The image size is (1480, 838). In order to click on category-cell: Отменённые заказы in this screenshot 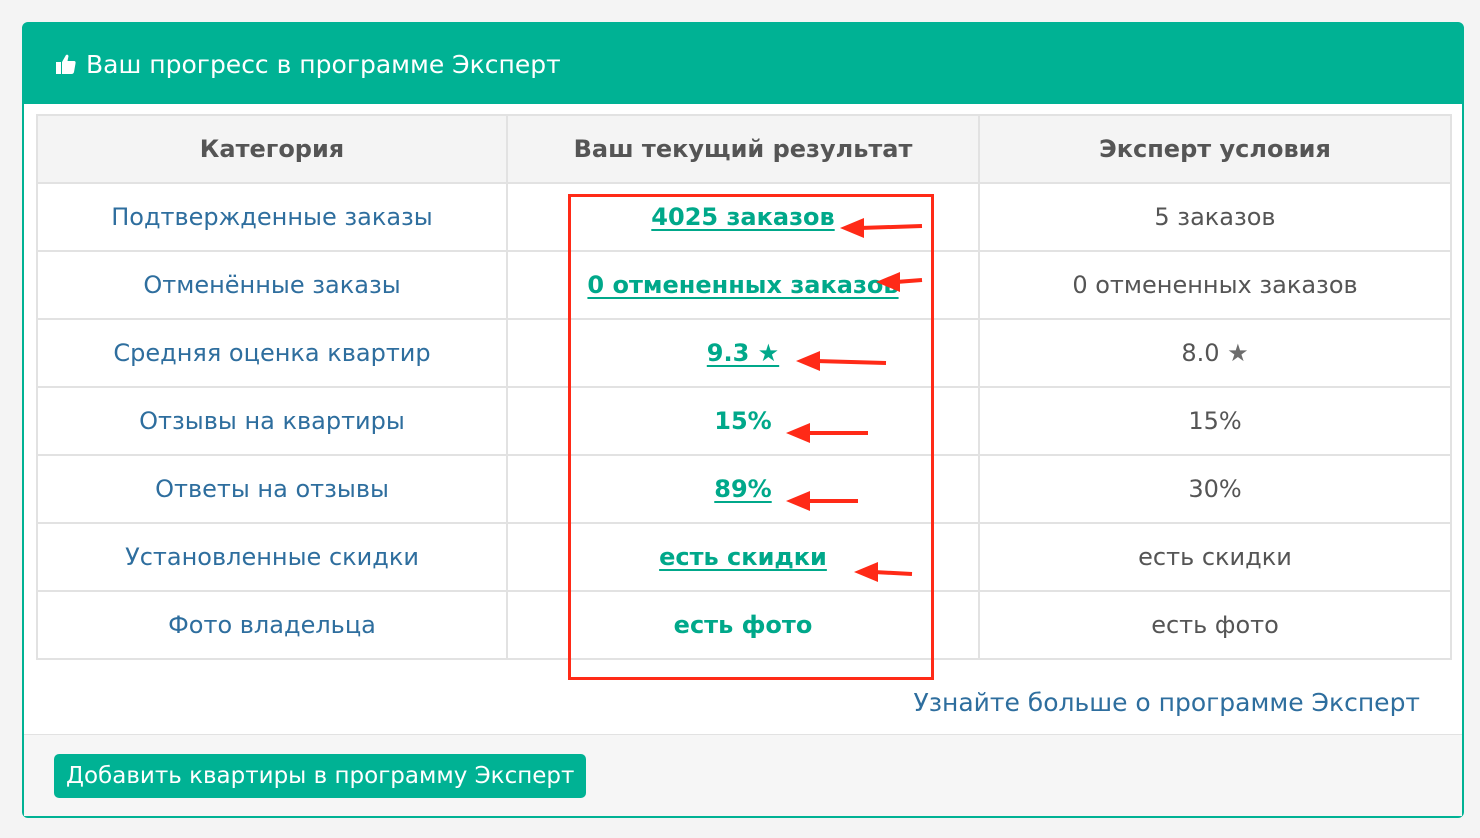, I will do `click(272, 285)`.